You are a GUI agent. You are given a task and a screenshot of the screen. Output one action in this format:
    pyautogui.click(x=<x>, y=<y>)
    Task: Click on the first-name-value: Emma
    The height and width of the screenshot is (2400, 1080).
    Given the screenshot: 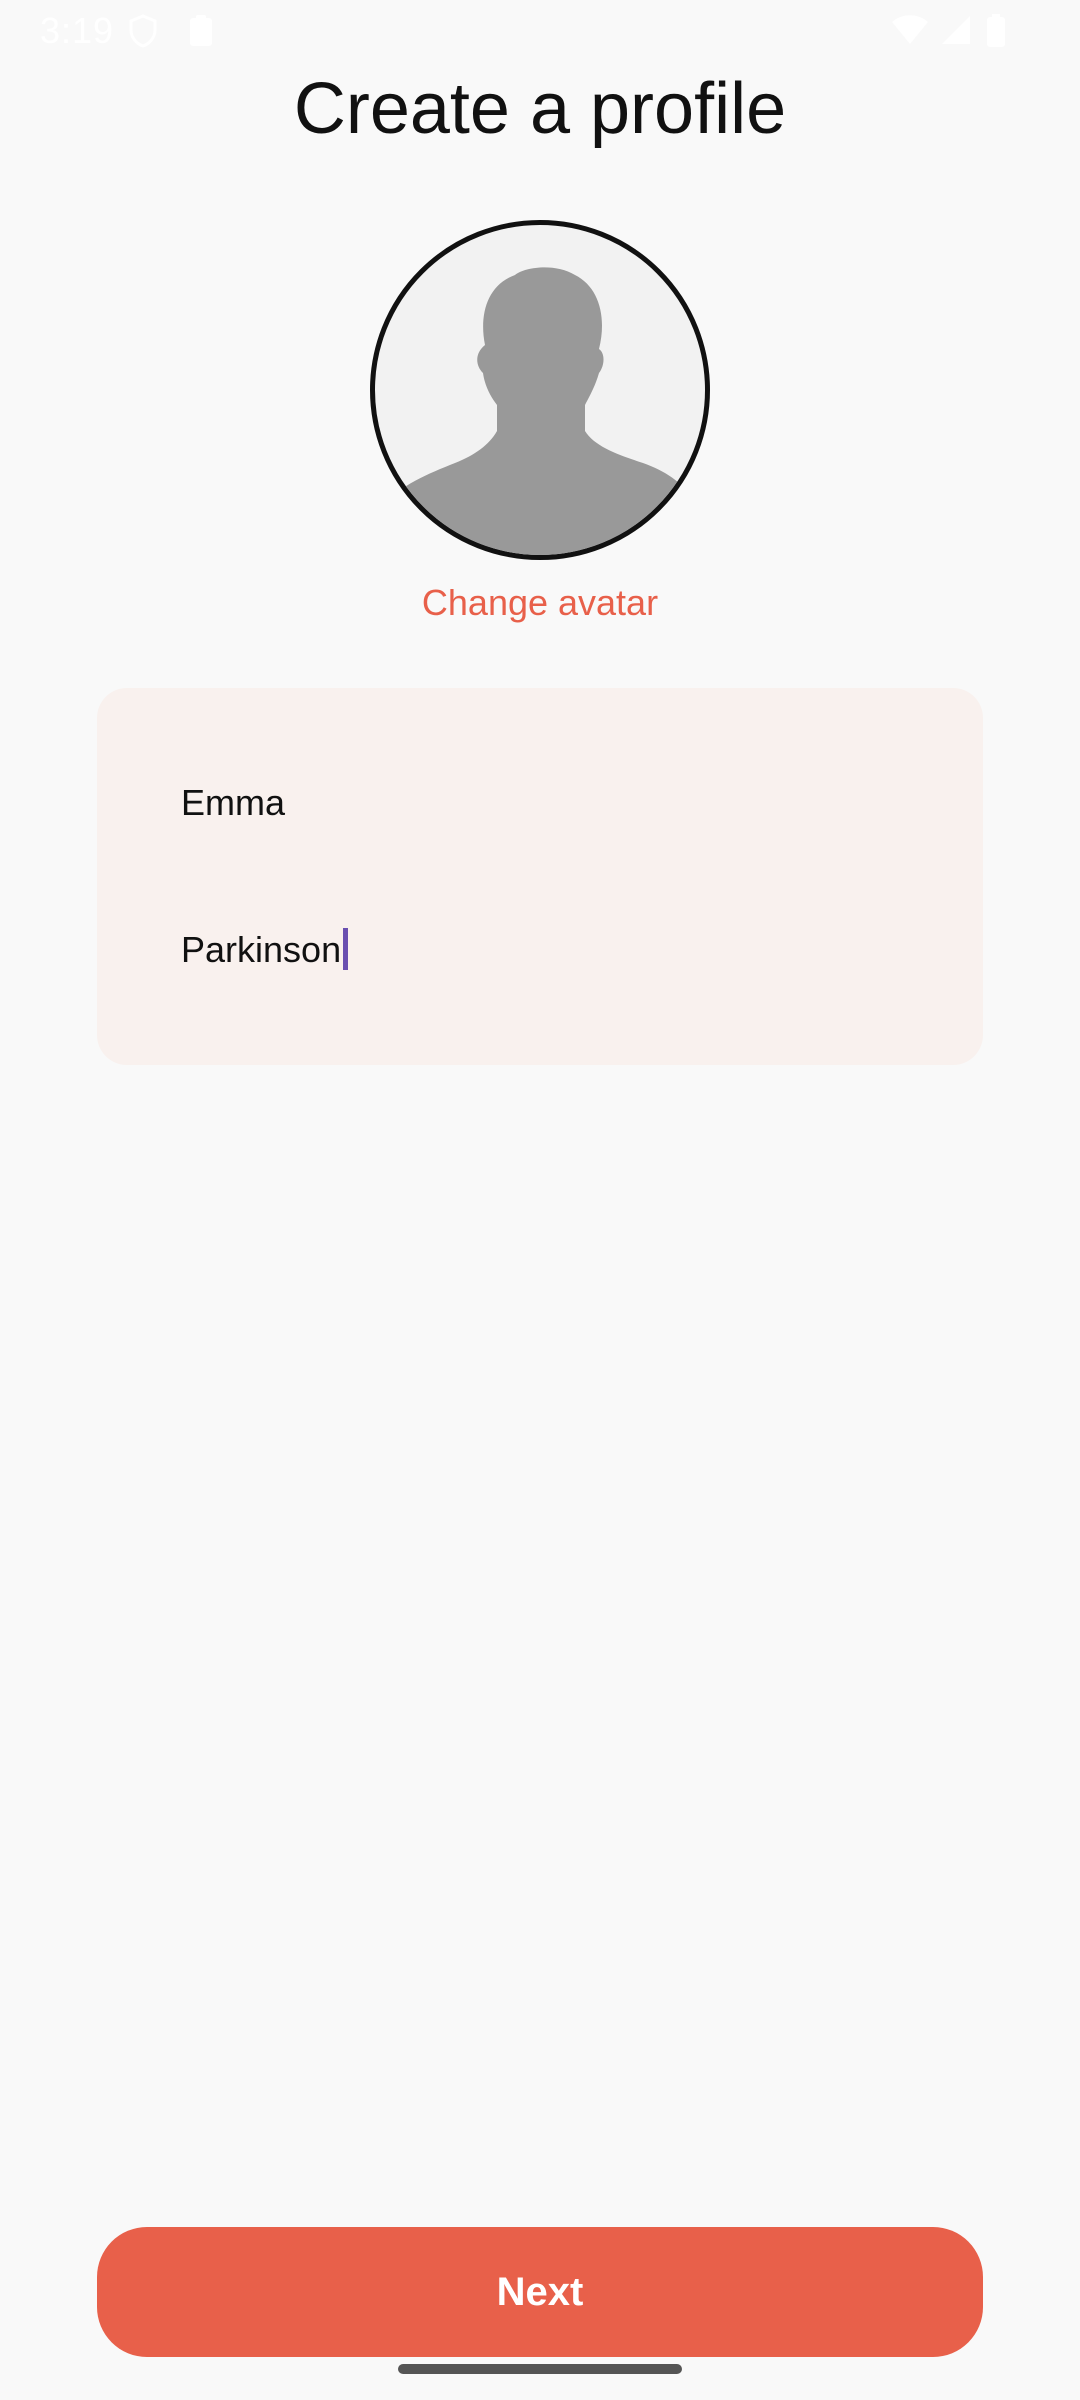 What is the action you would take?
    pyautogui.click(x=233, y=802)
    